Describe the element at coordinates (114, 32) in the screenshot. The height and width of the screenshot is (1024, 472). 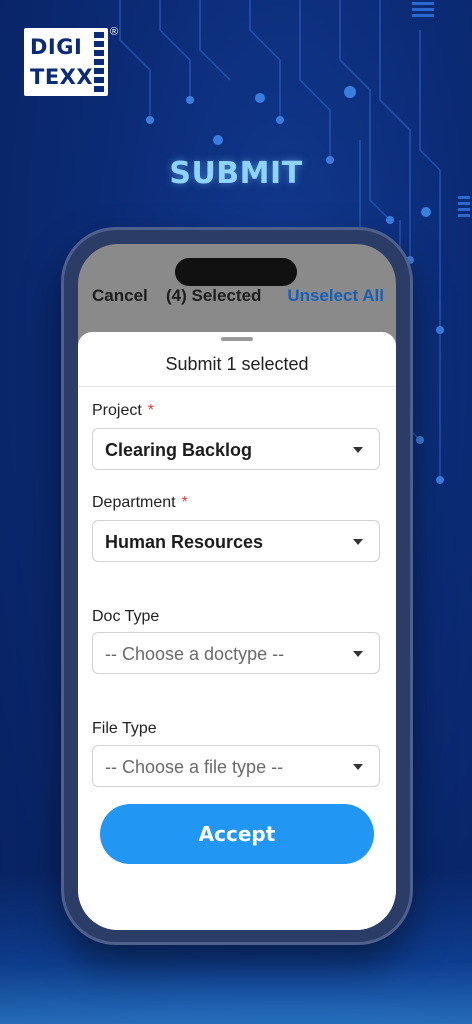
I see `registered-mark: ®` at that location.